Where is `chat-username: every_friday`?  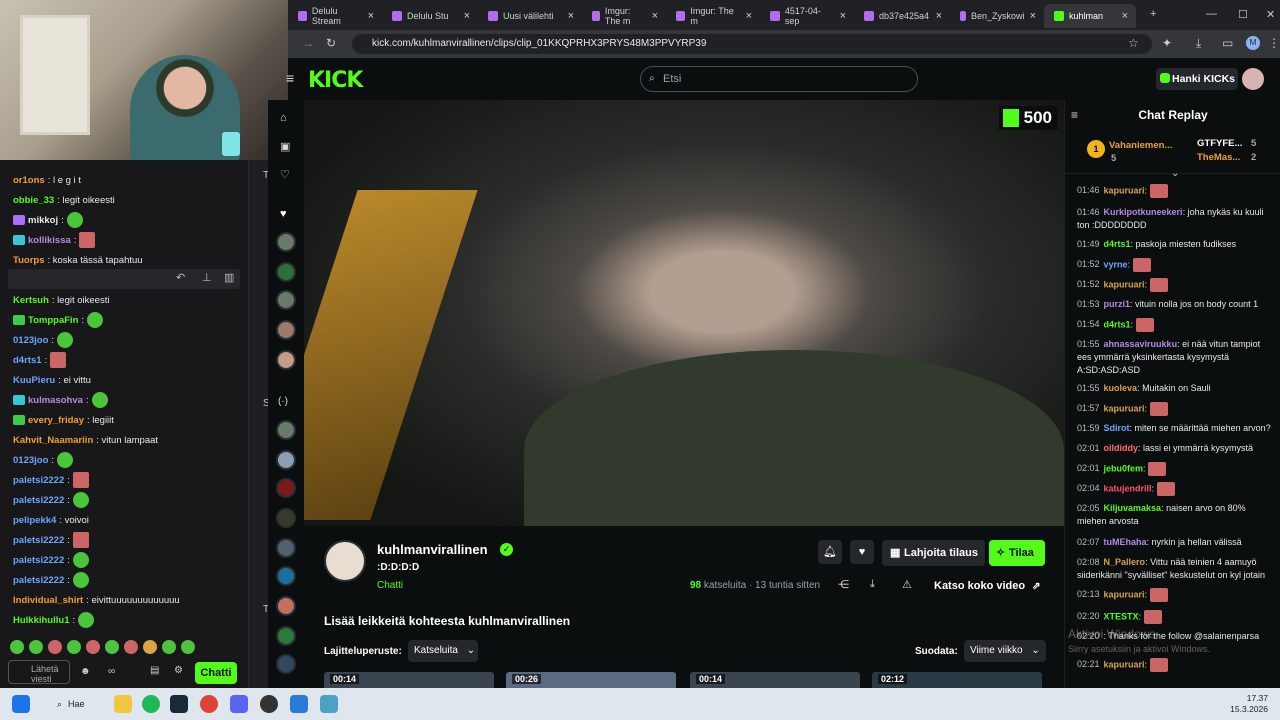 chat-username: every_friday is located at coordinates (56, 420).